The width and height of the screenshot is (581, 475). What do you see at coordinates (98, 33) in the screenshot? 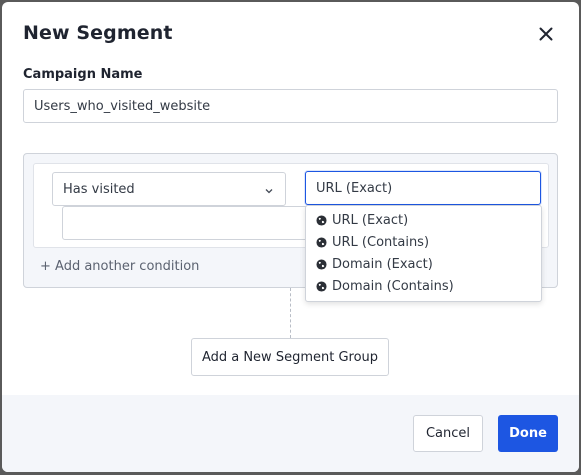
I see `dialog-title: New Segment` at bounding box center [98, 33].